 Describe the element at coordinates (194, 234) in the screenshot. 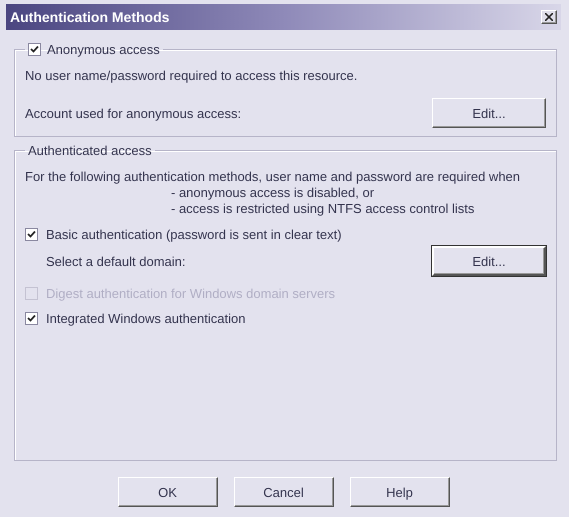

I see `checkbox-label: Basic authentication (password is sent in clear text)` at that location.